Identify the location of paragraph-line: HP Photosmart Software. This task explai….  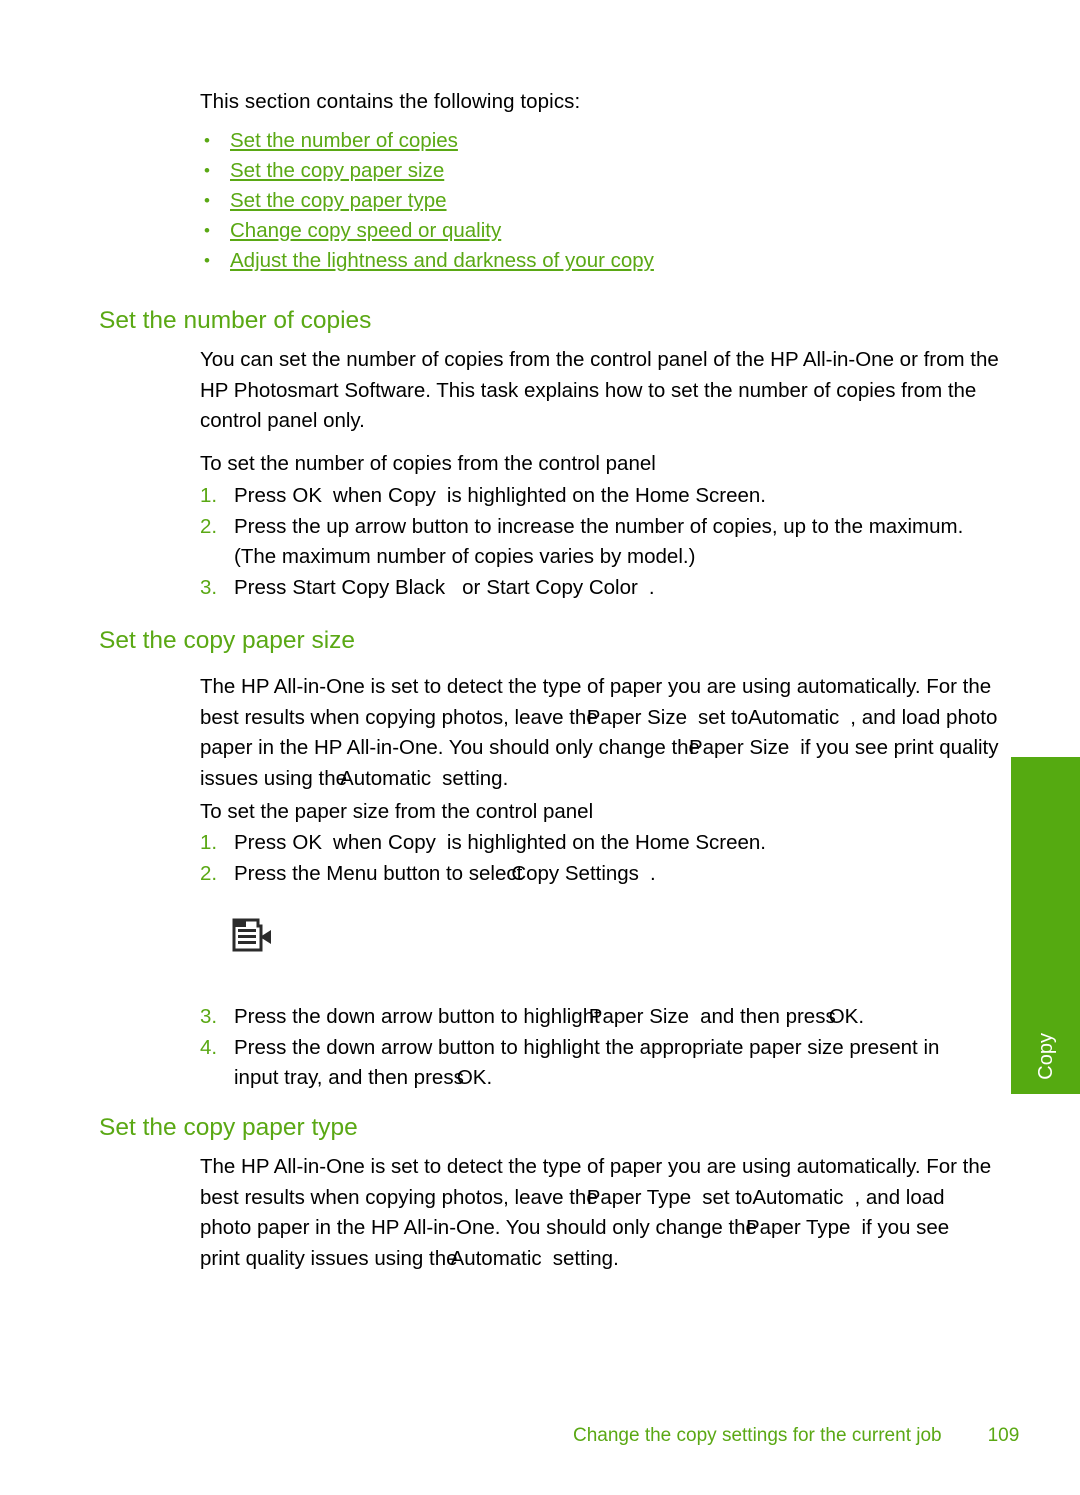
(588, 390).